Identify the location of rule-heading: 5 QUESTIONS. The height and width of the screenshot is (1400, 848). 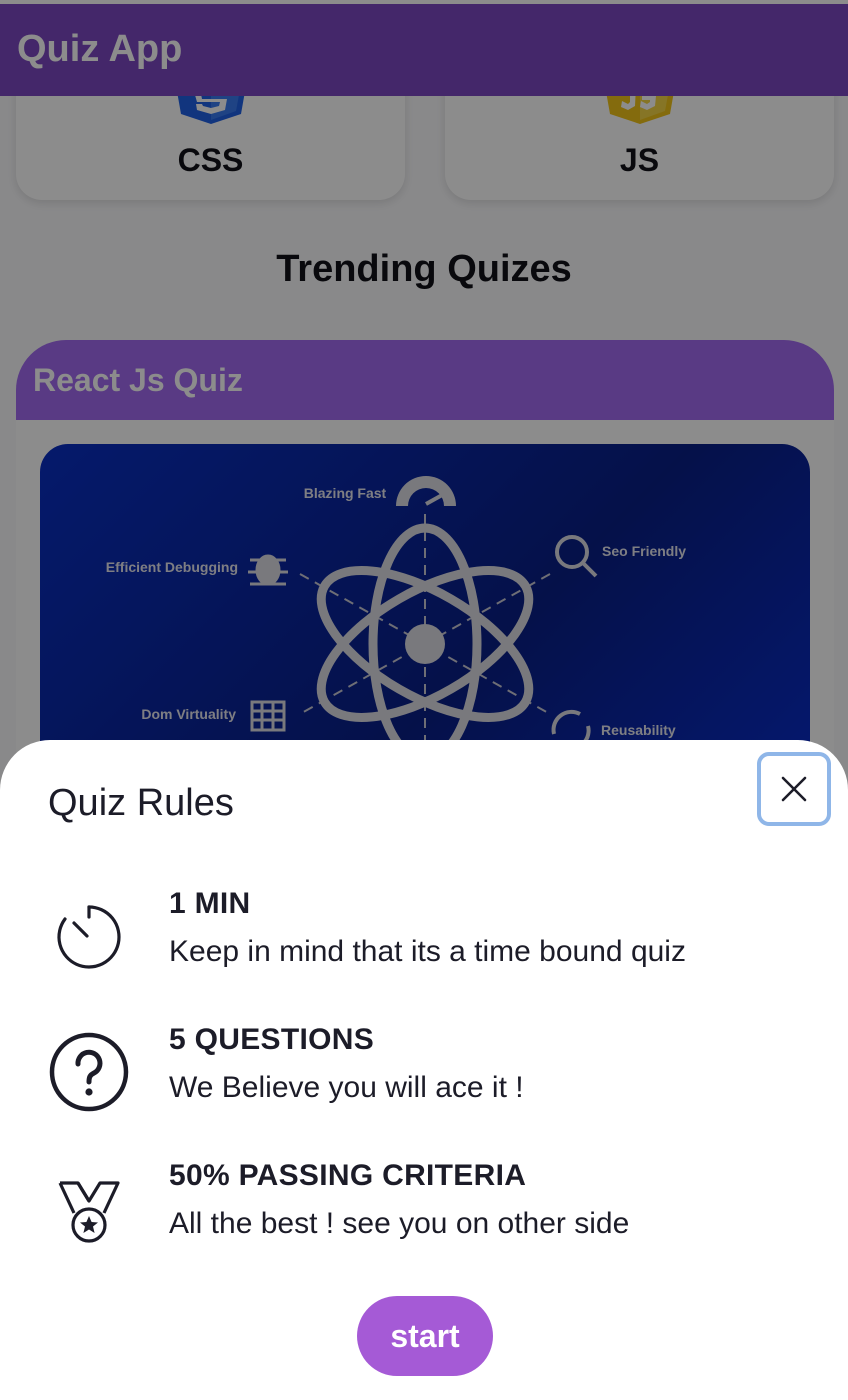
(272, 1039).